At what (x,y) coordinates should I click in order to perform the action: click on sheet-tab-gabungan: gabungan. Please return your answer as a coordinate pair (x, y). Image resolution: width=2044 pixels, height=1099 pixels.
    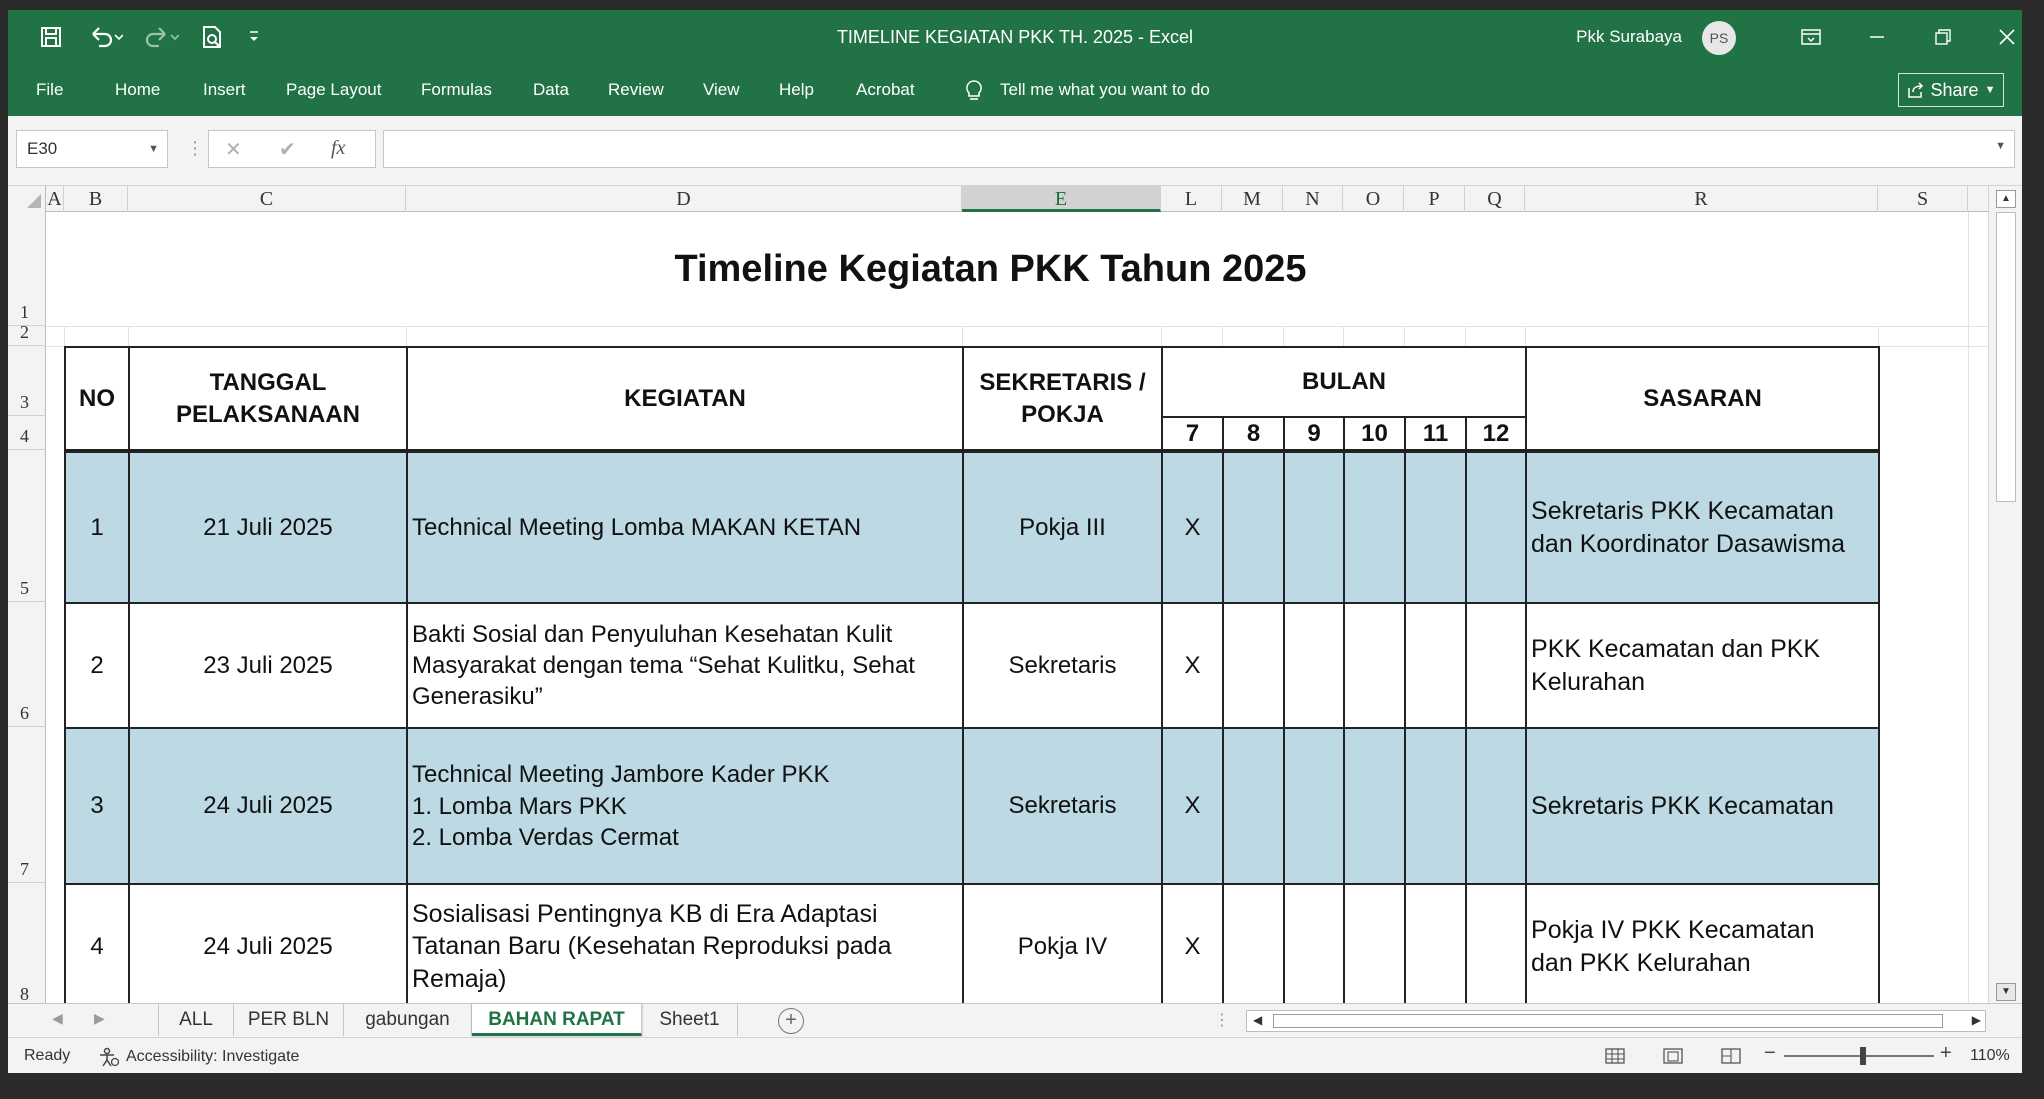
    Looking at the image, I should click on (408, 1020).